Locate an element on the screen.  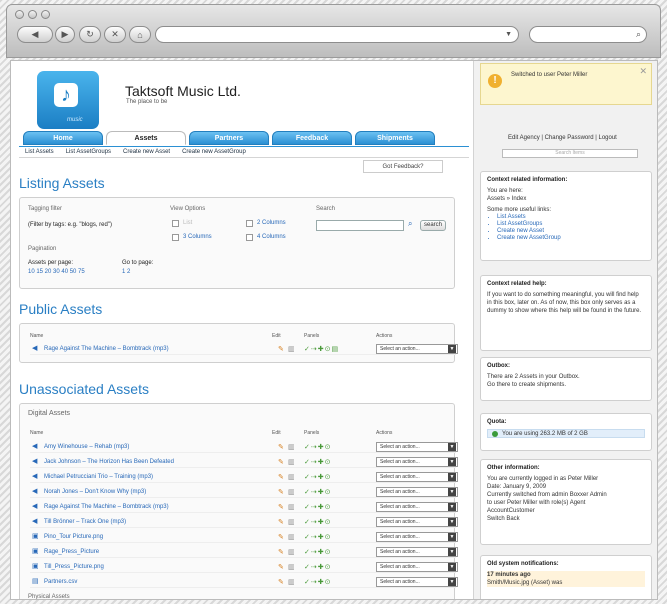
address-bar: ▼ is located at coordinates (337, 34).